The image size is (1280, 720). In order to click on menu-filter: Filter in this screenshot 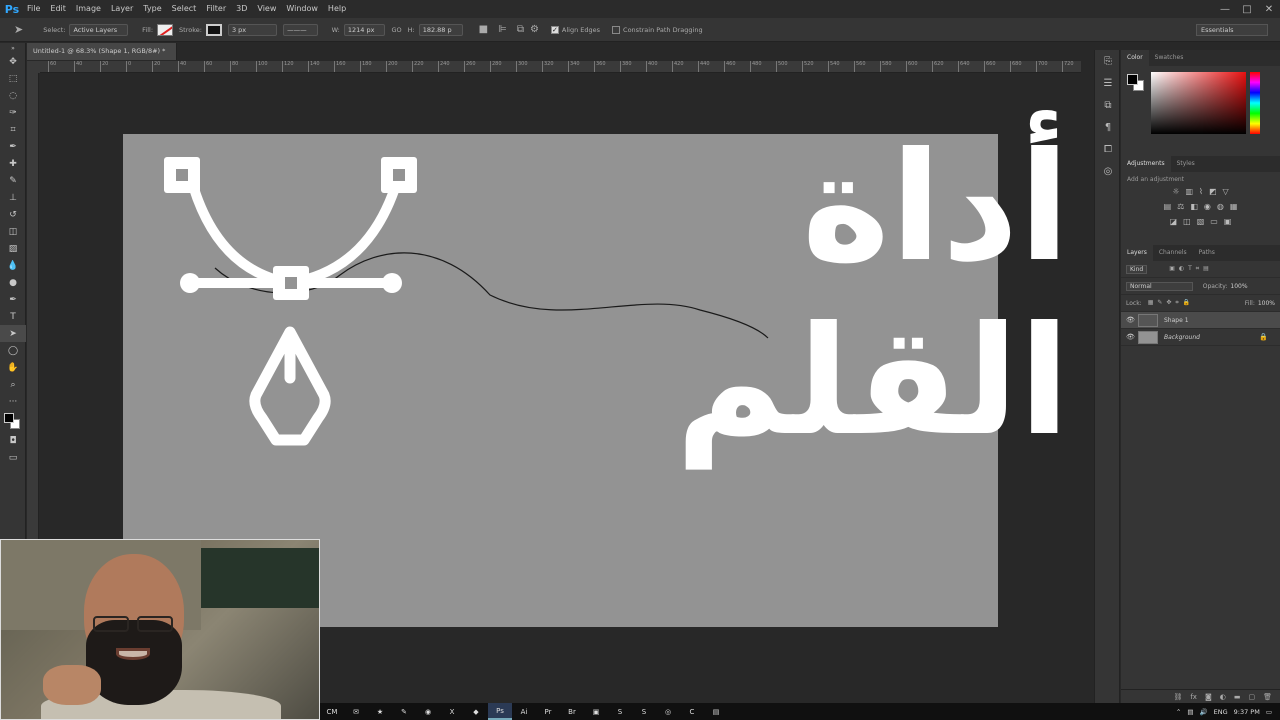, I will do `click(216, 9)`.